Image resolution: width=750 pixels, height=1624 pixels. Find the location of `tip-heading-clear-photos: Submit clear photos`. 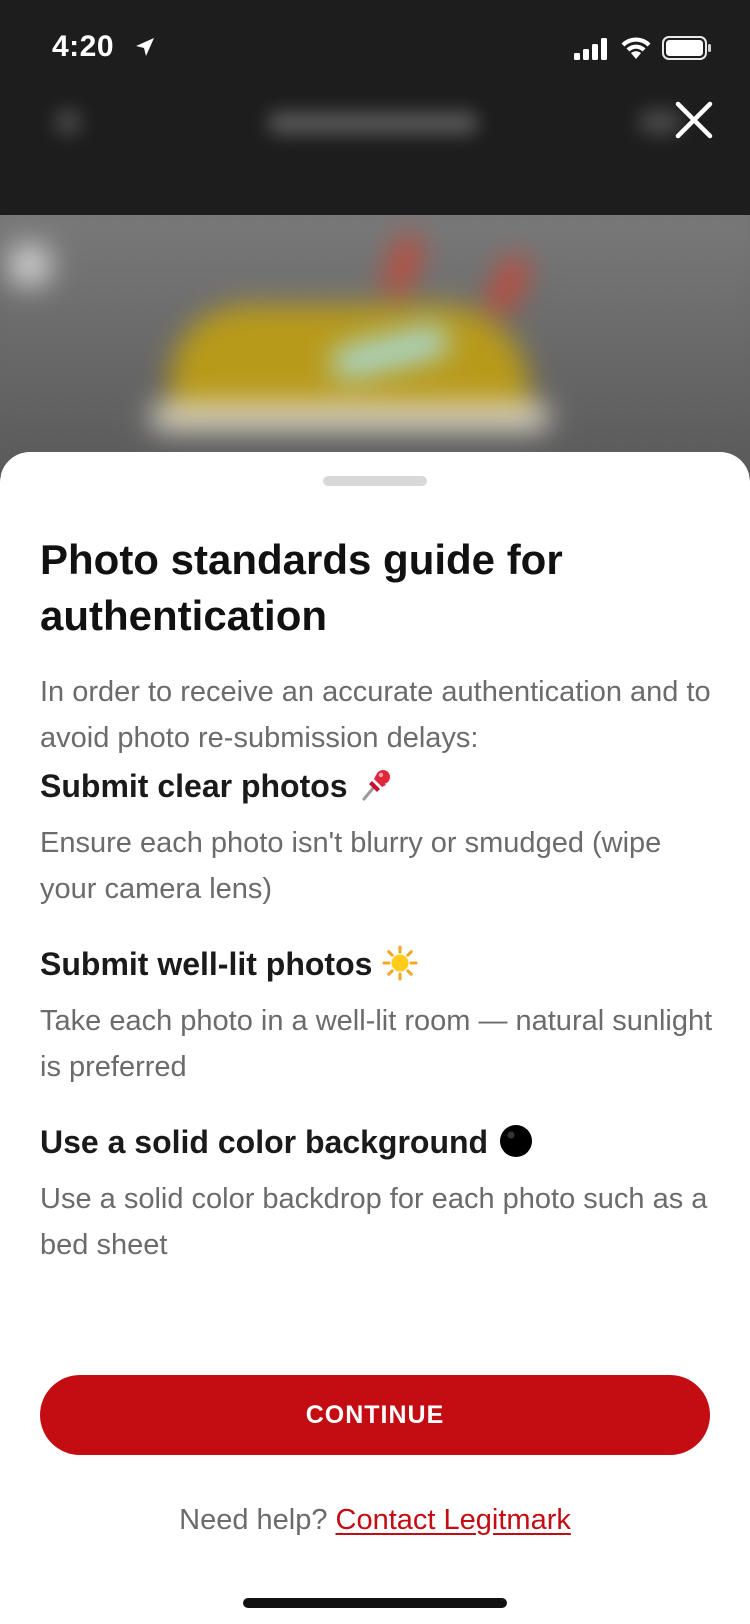

tip-heading-clear-photos: Submit clear photos is located at coordinates (380, 786).